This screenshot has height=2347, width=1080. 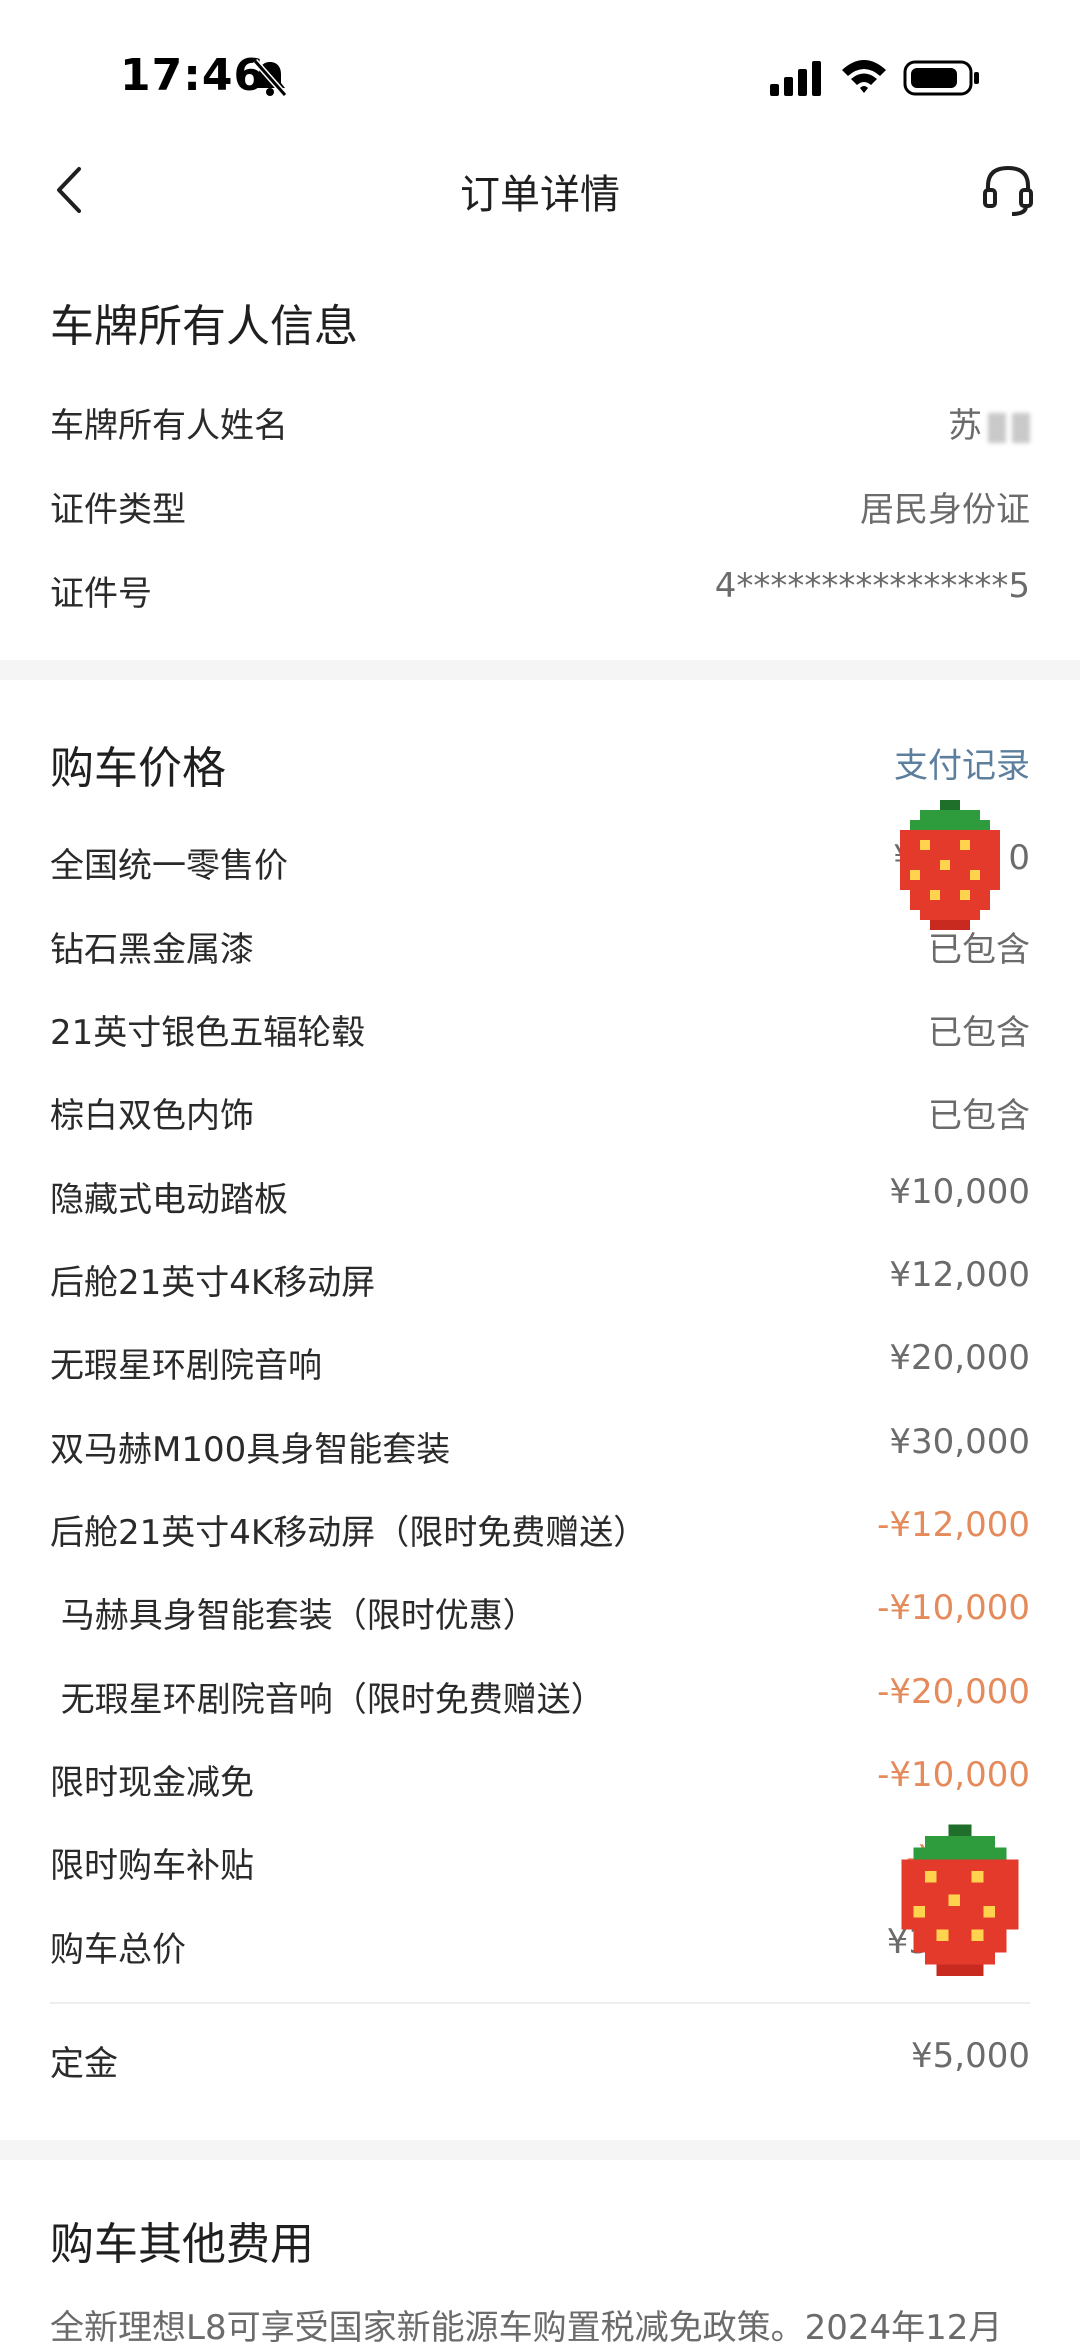 What do you see at coordinates (540, 866) in the screenshot?
I see `price-row: 全国统一零售价 ¥30` at bounding box center [540, 866].